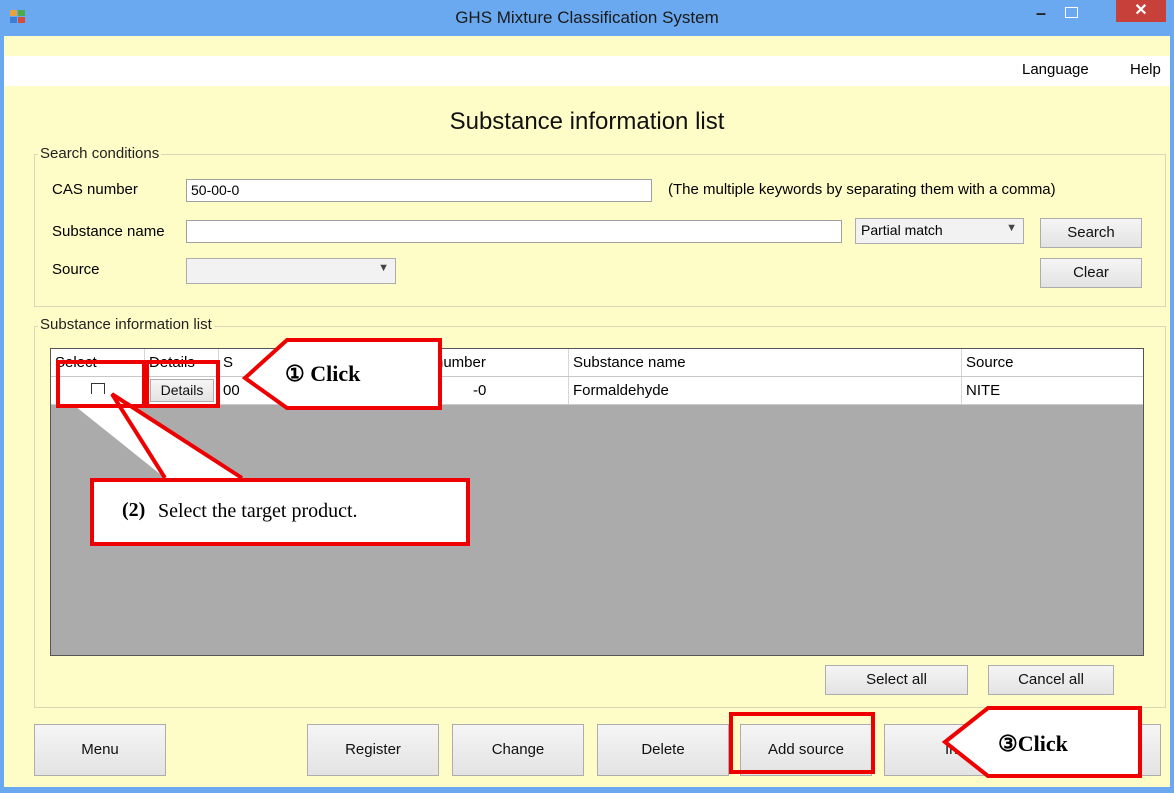  Describe the element at coordinates (101, 384) in the screenshot. I see `select-highlight` at that location.